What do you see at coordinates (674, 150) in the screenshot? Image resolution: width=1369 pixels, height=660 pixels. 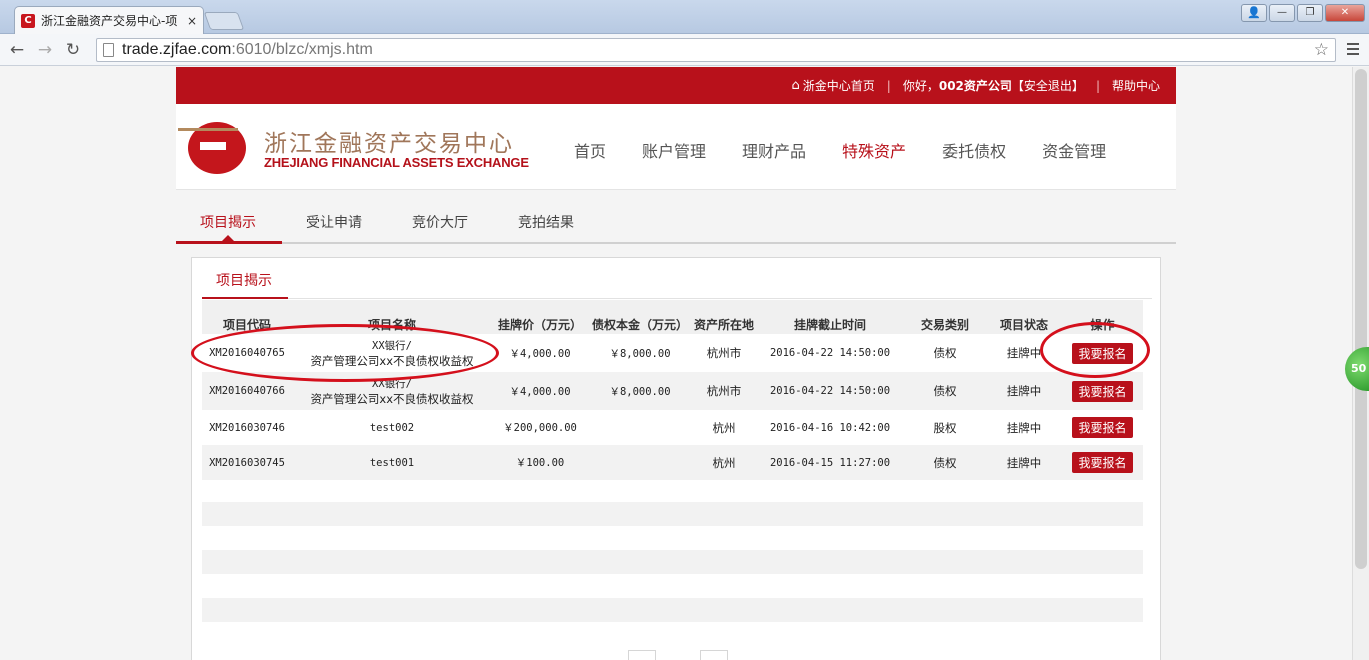 I see `nav-account: 账户管理` at bounding box center [674, 150].